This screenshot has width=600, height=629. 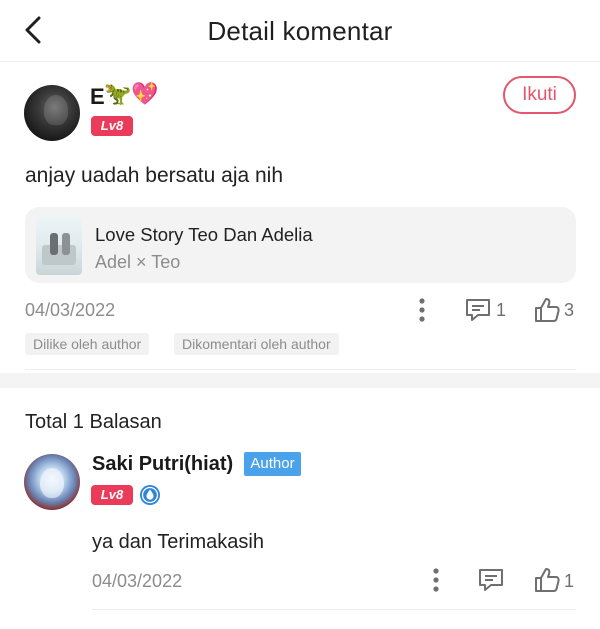 I want to click on tag-commented-by-author: Dikomentari oleh author, so click(x=256, y=344).